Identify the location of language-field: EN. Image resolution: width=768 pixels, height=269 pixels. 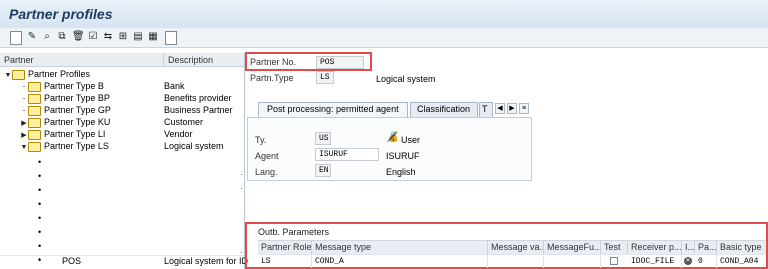
(323, 170).